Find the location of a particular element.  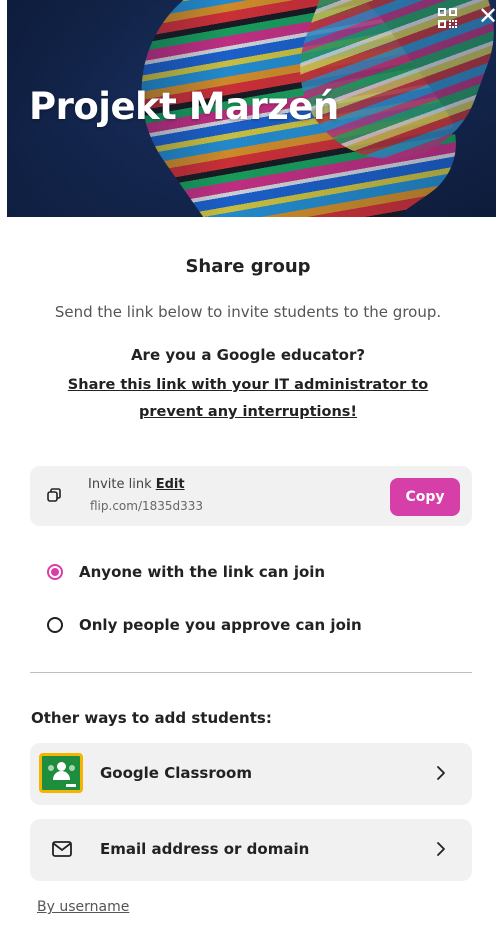

google-classroom-icon is located at coordinates (61, 773).